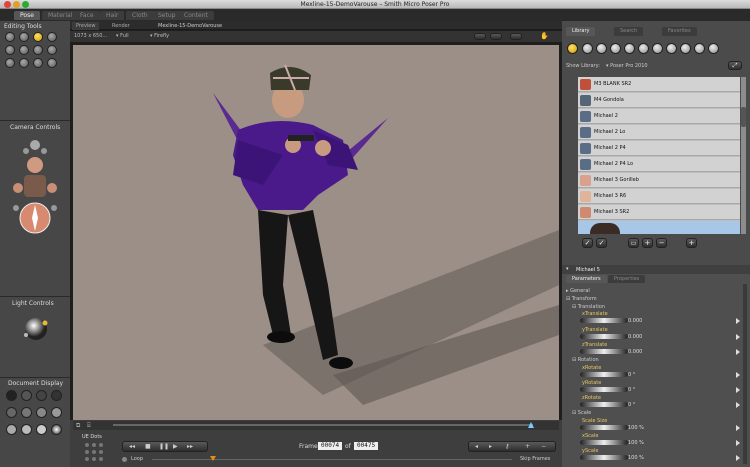 Image resolution: width=750 pixels, height=467 pixels. What do you see at coordinates (16, 4) in the screenshot?
I see `minimize-window-button` at bounding box center [16, 4].